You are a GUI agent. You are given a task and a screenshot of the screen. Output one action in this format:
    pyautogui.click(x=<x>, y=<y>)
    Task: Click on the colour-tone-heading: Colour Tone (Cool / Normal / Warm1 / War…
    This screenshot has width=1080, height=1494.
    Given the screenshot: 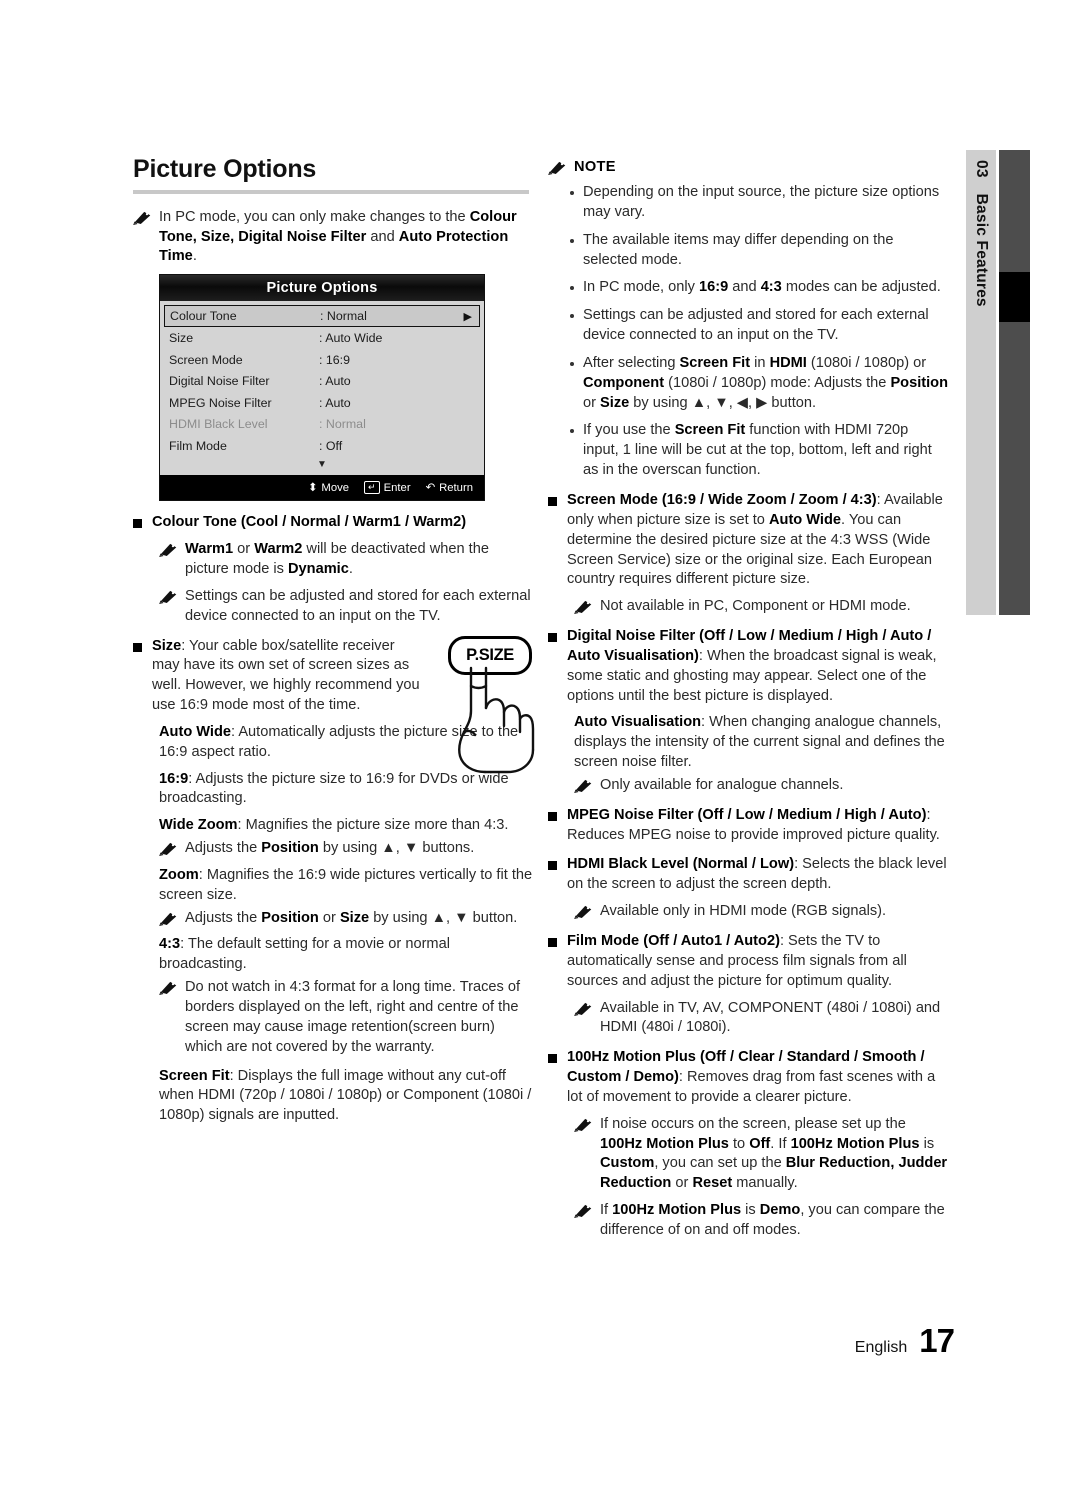 What is the action you would take?
    pyautogui.click(x=333, y=523)
    